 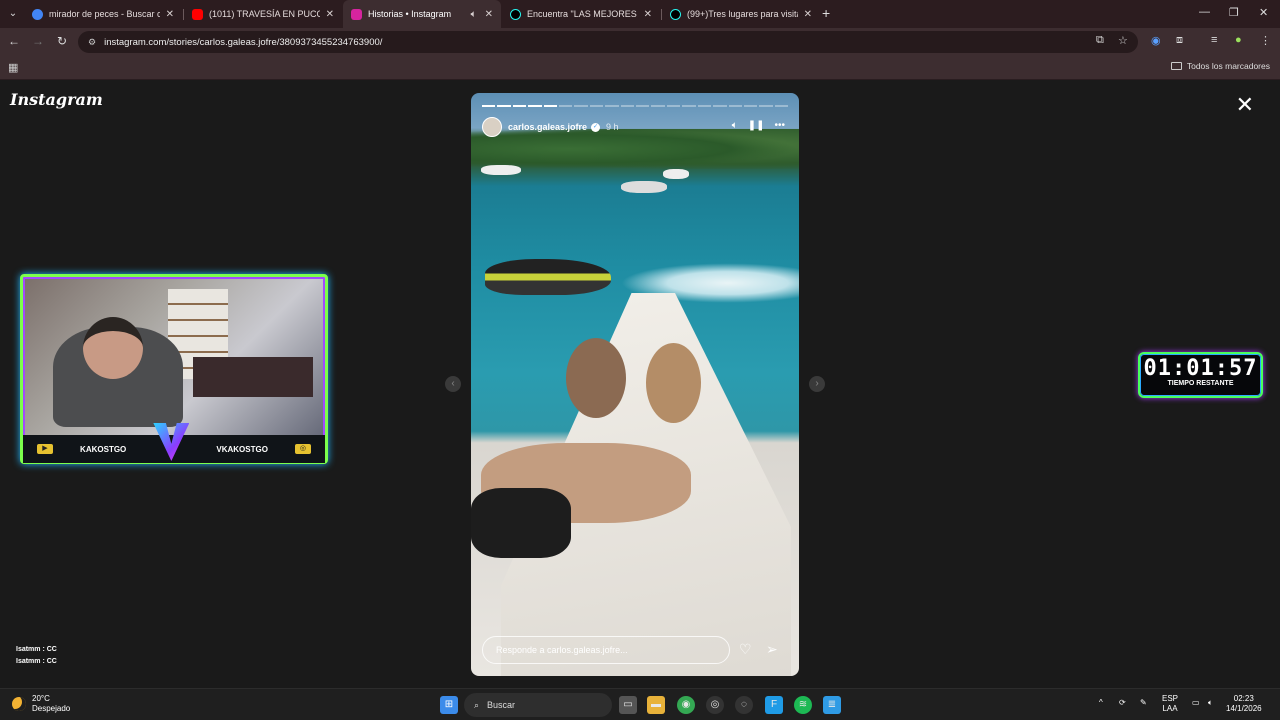 What do you see at coordinates (1156, 40) in the screenshot?
I see `extension-icon: ◉` at bounding box center [1156, 40].